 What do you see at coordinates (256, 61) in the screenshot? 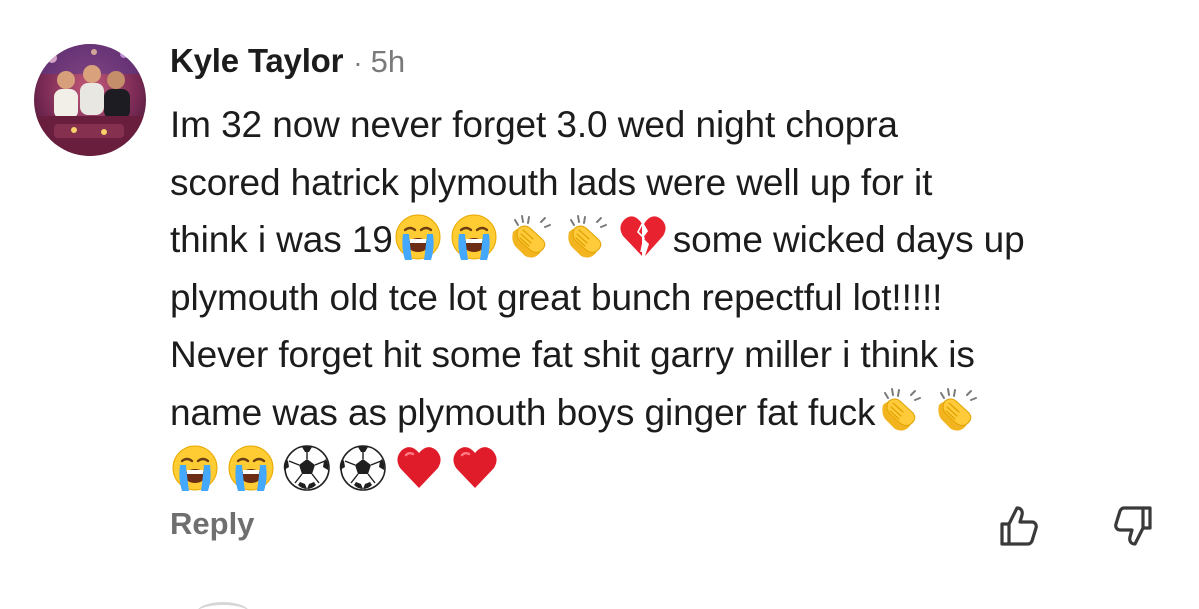
I see `author-name: Kyle Taylor` at bounding box center [256, 61].